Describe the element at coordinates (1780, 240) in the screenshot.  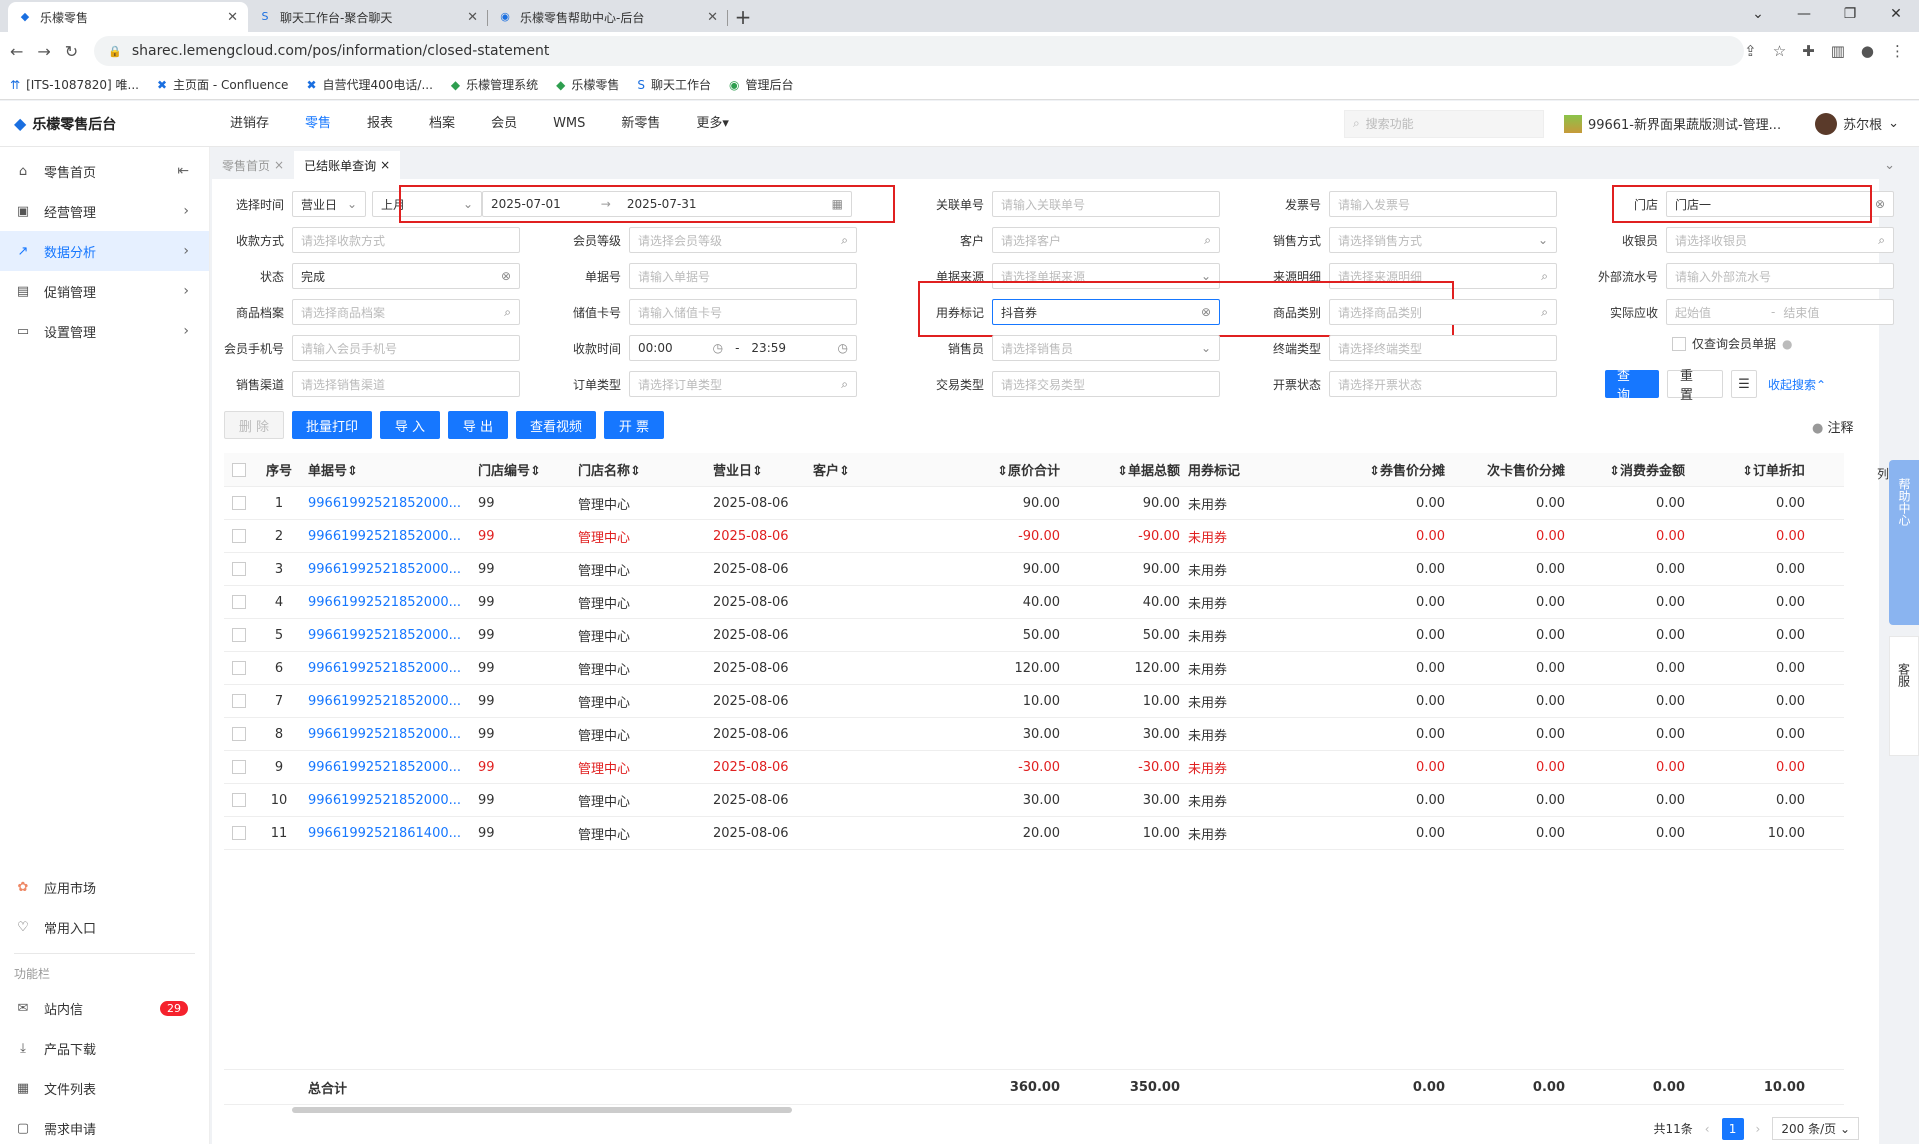
I see `cashier-select: 请选择收银员 ⌕` at that location.